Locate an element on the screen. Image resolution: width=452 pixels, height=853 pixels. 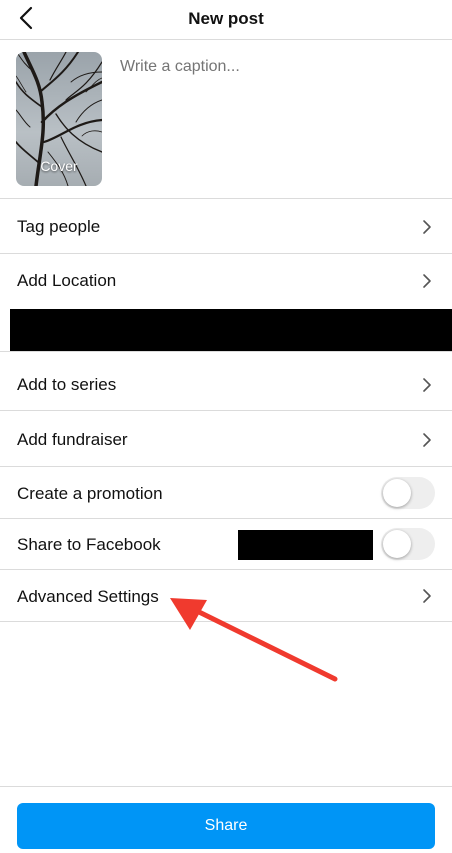
share-to-facebook-label: Share to Facebook is located at coordinates (89, 544).